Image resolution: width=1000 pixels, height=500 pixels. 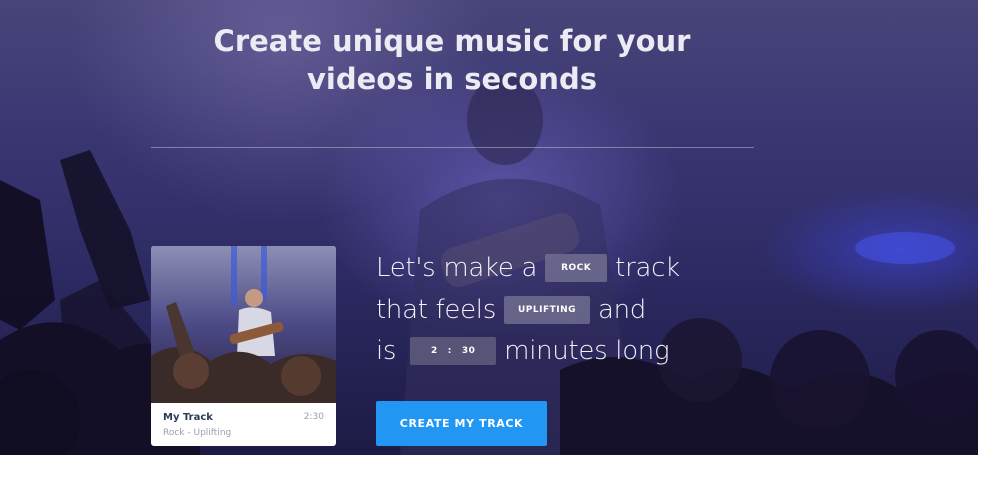 I want to click on sentence-line-3: is 2 : 30 minutes long, so click(x=523, y=351).